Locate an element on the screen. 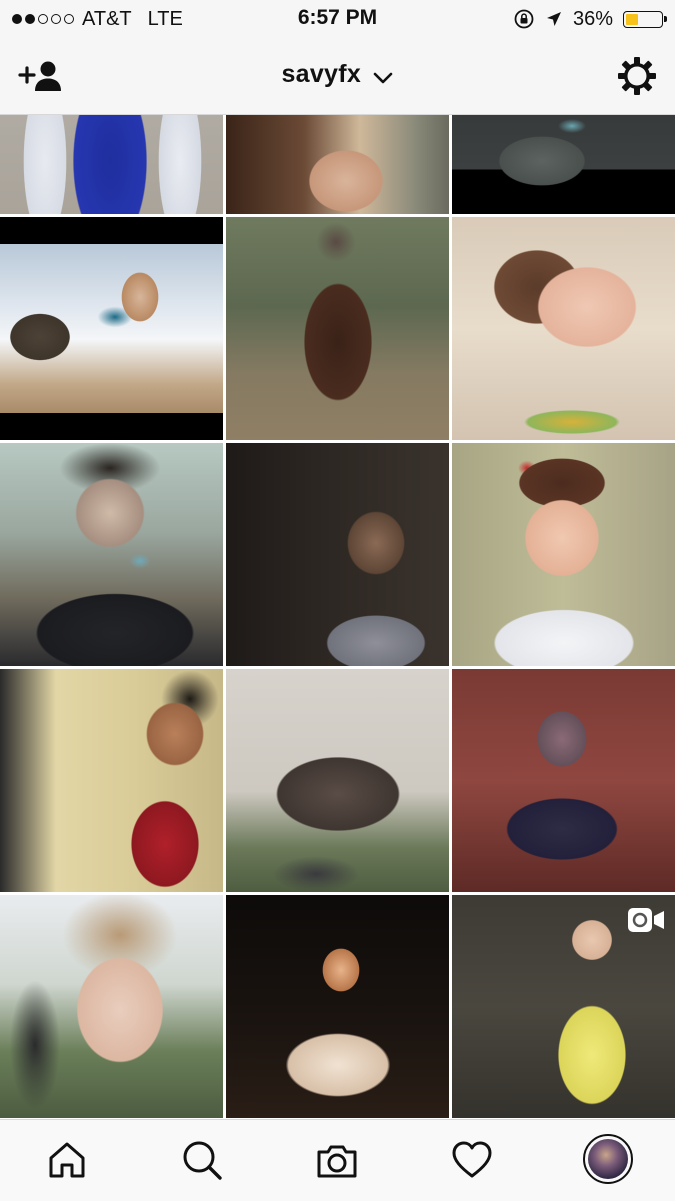 This screenshot has height=1201, width=675. battery-level is located at coordinates (632, 19).